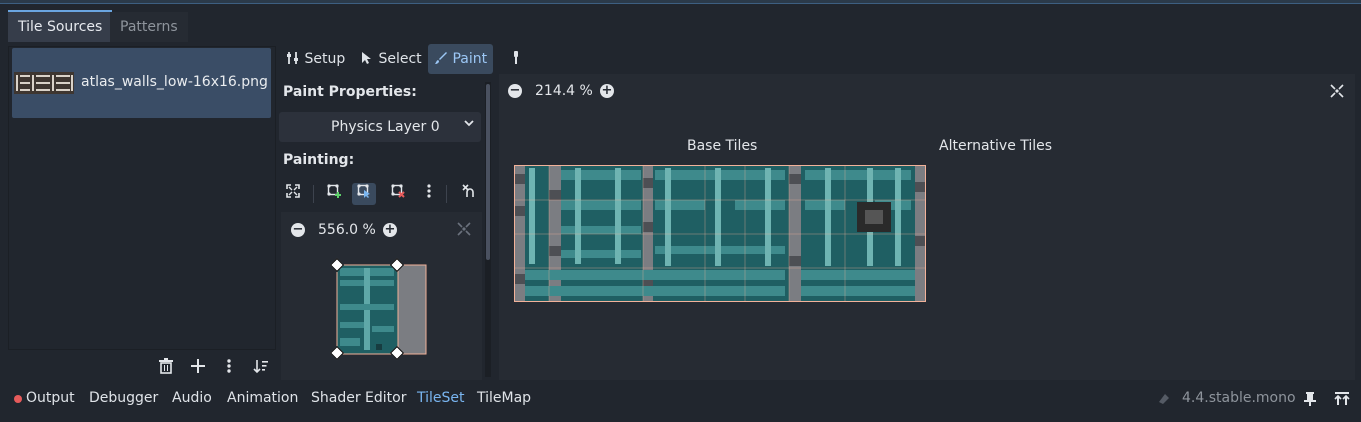  What do you see at coordinates (470, 59) in the screenshot?
I see `paint-label: Paint` at bounding box center [470, 59].